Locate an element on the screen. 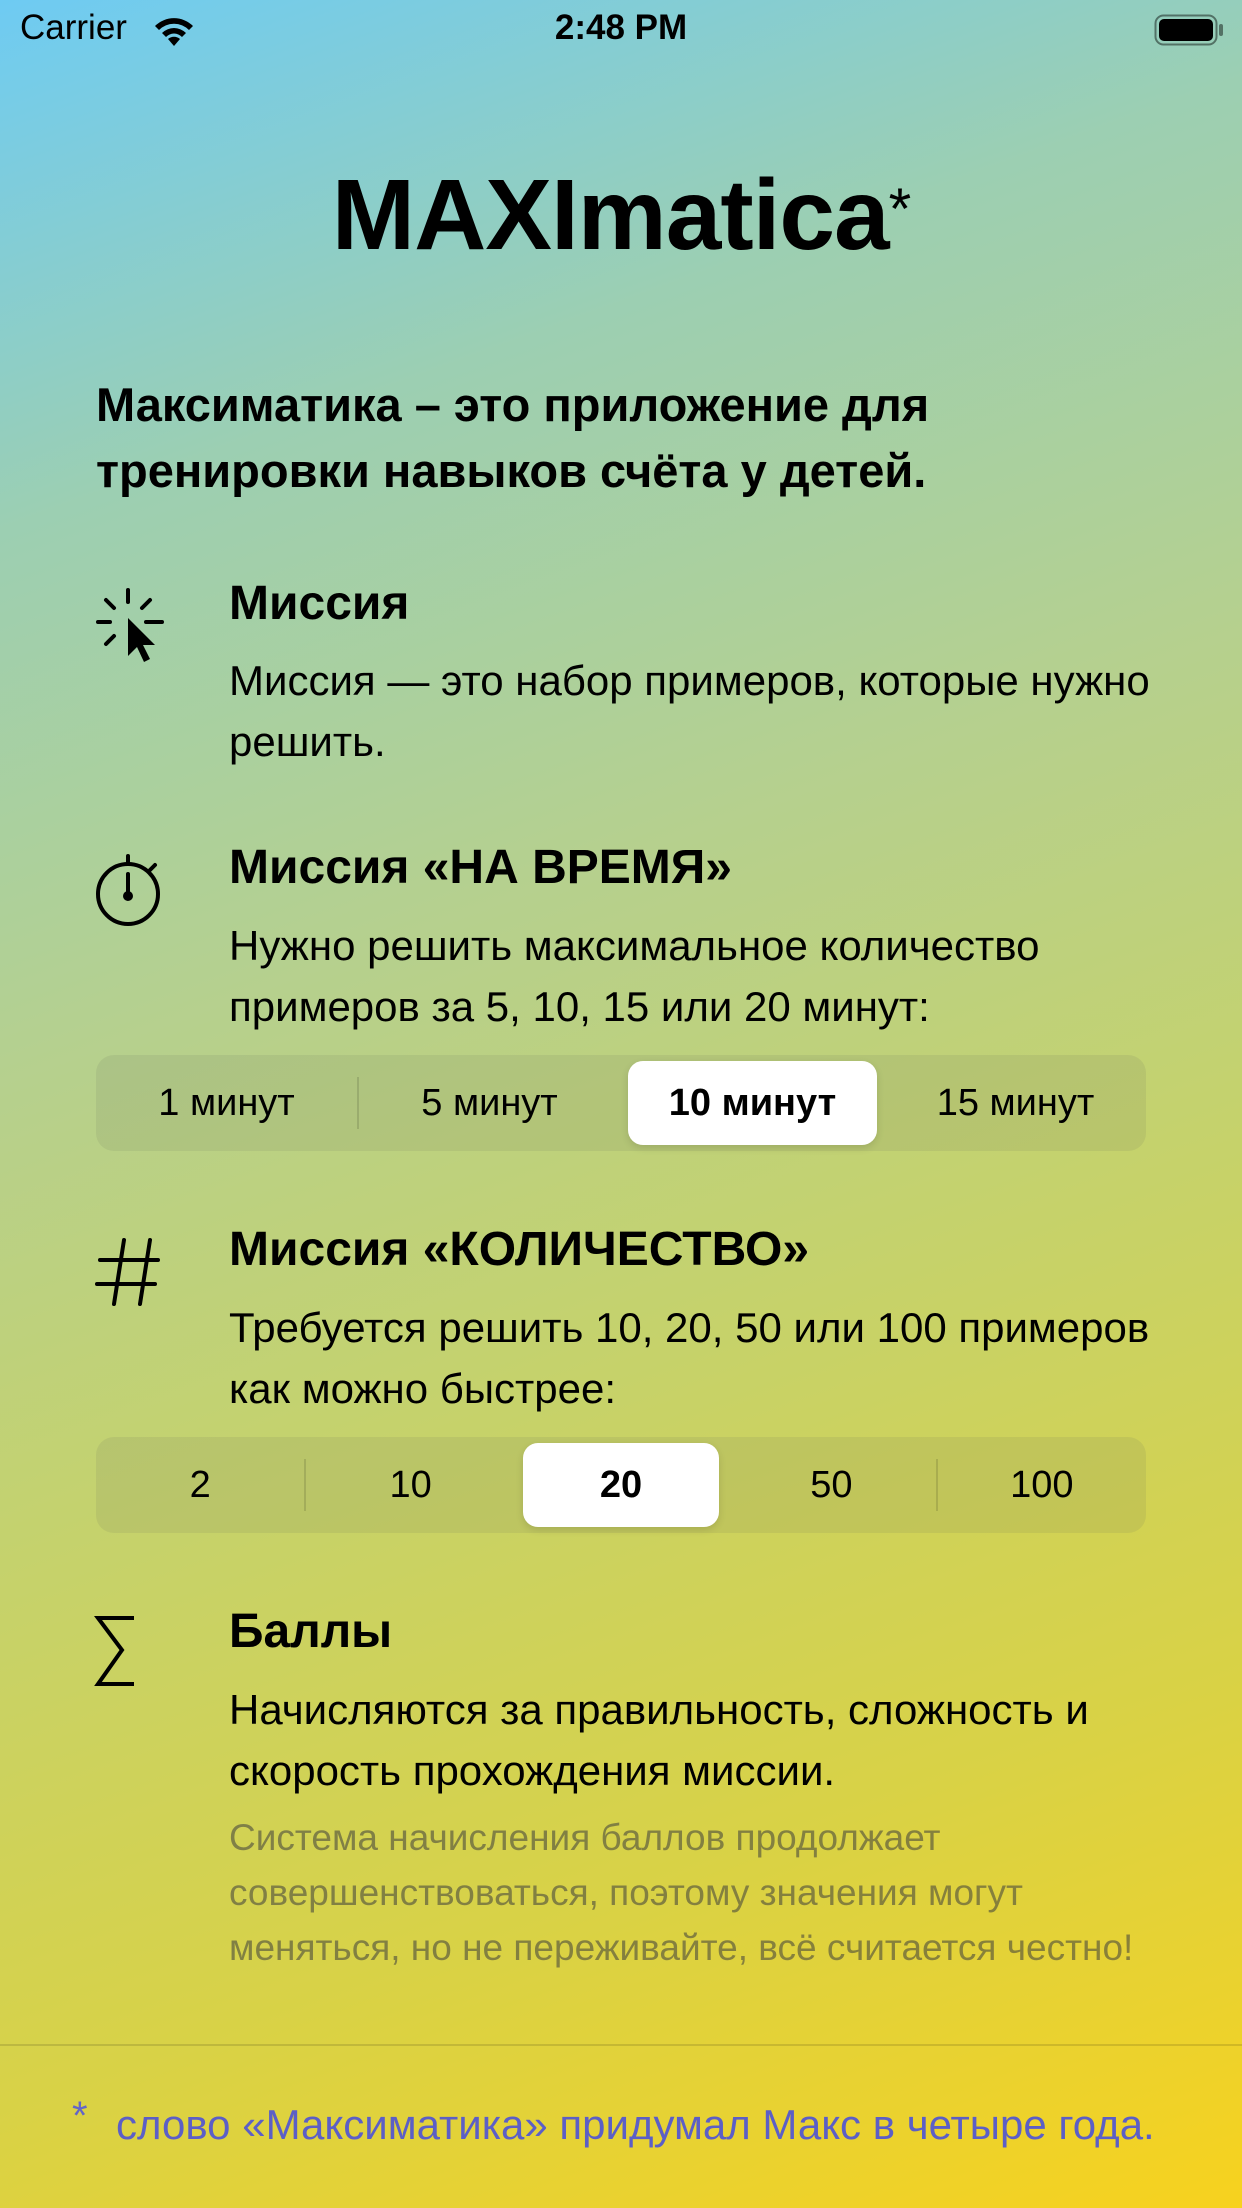 This screenshot has height=2208, width=1242. footnote-star: * is located at coordinates (80, 2116).